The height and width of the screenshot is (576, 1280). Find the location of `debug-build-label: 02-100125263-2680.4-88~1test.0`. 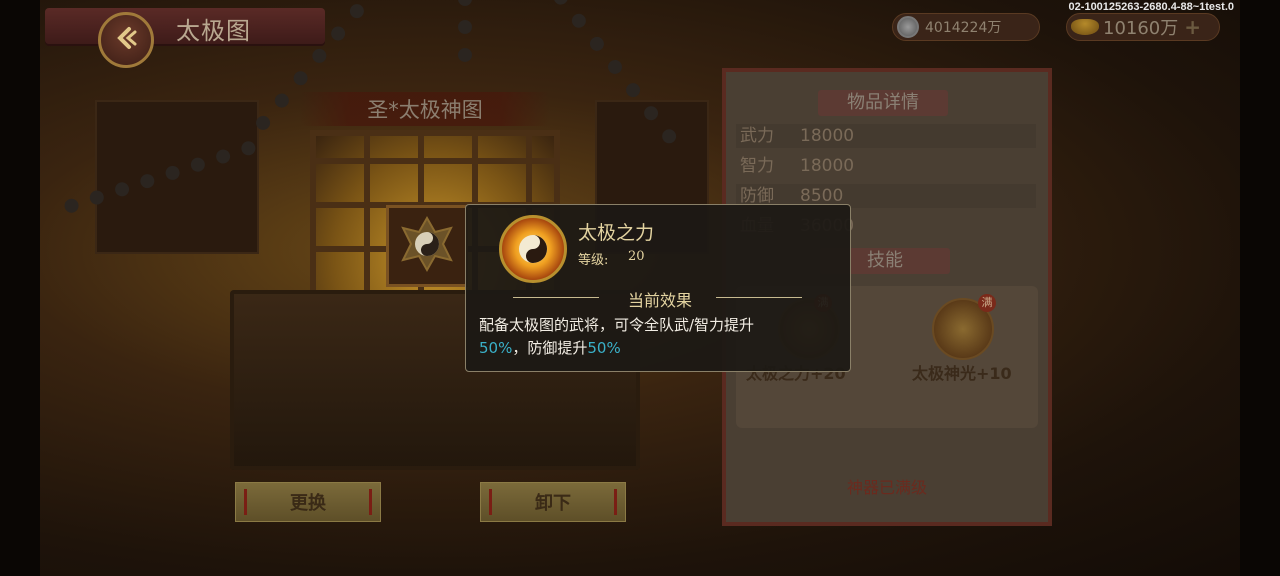

debug-build-label: 02-100125263-2680.4-88~1test.0 is located at coordinates (1151, 7).